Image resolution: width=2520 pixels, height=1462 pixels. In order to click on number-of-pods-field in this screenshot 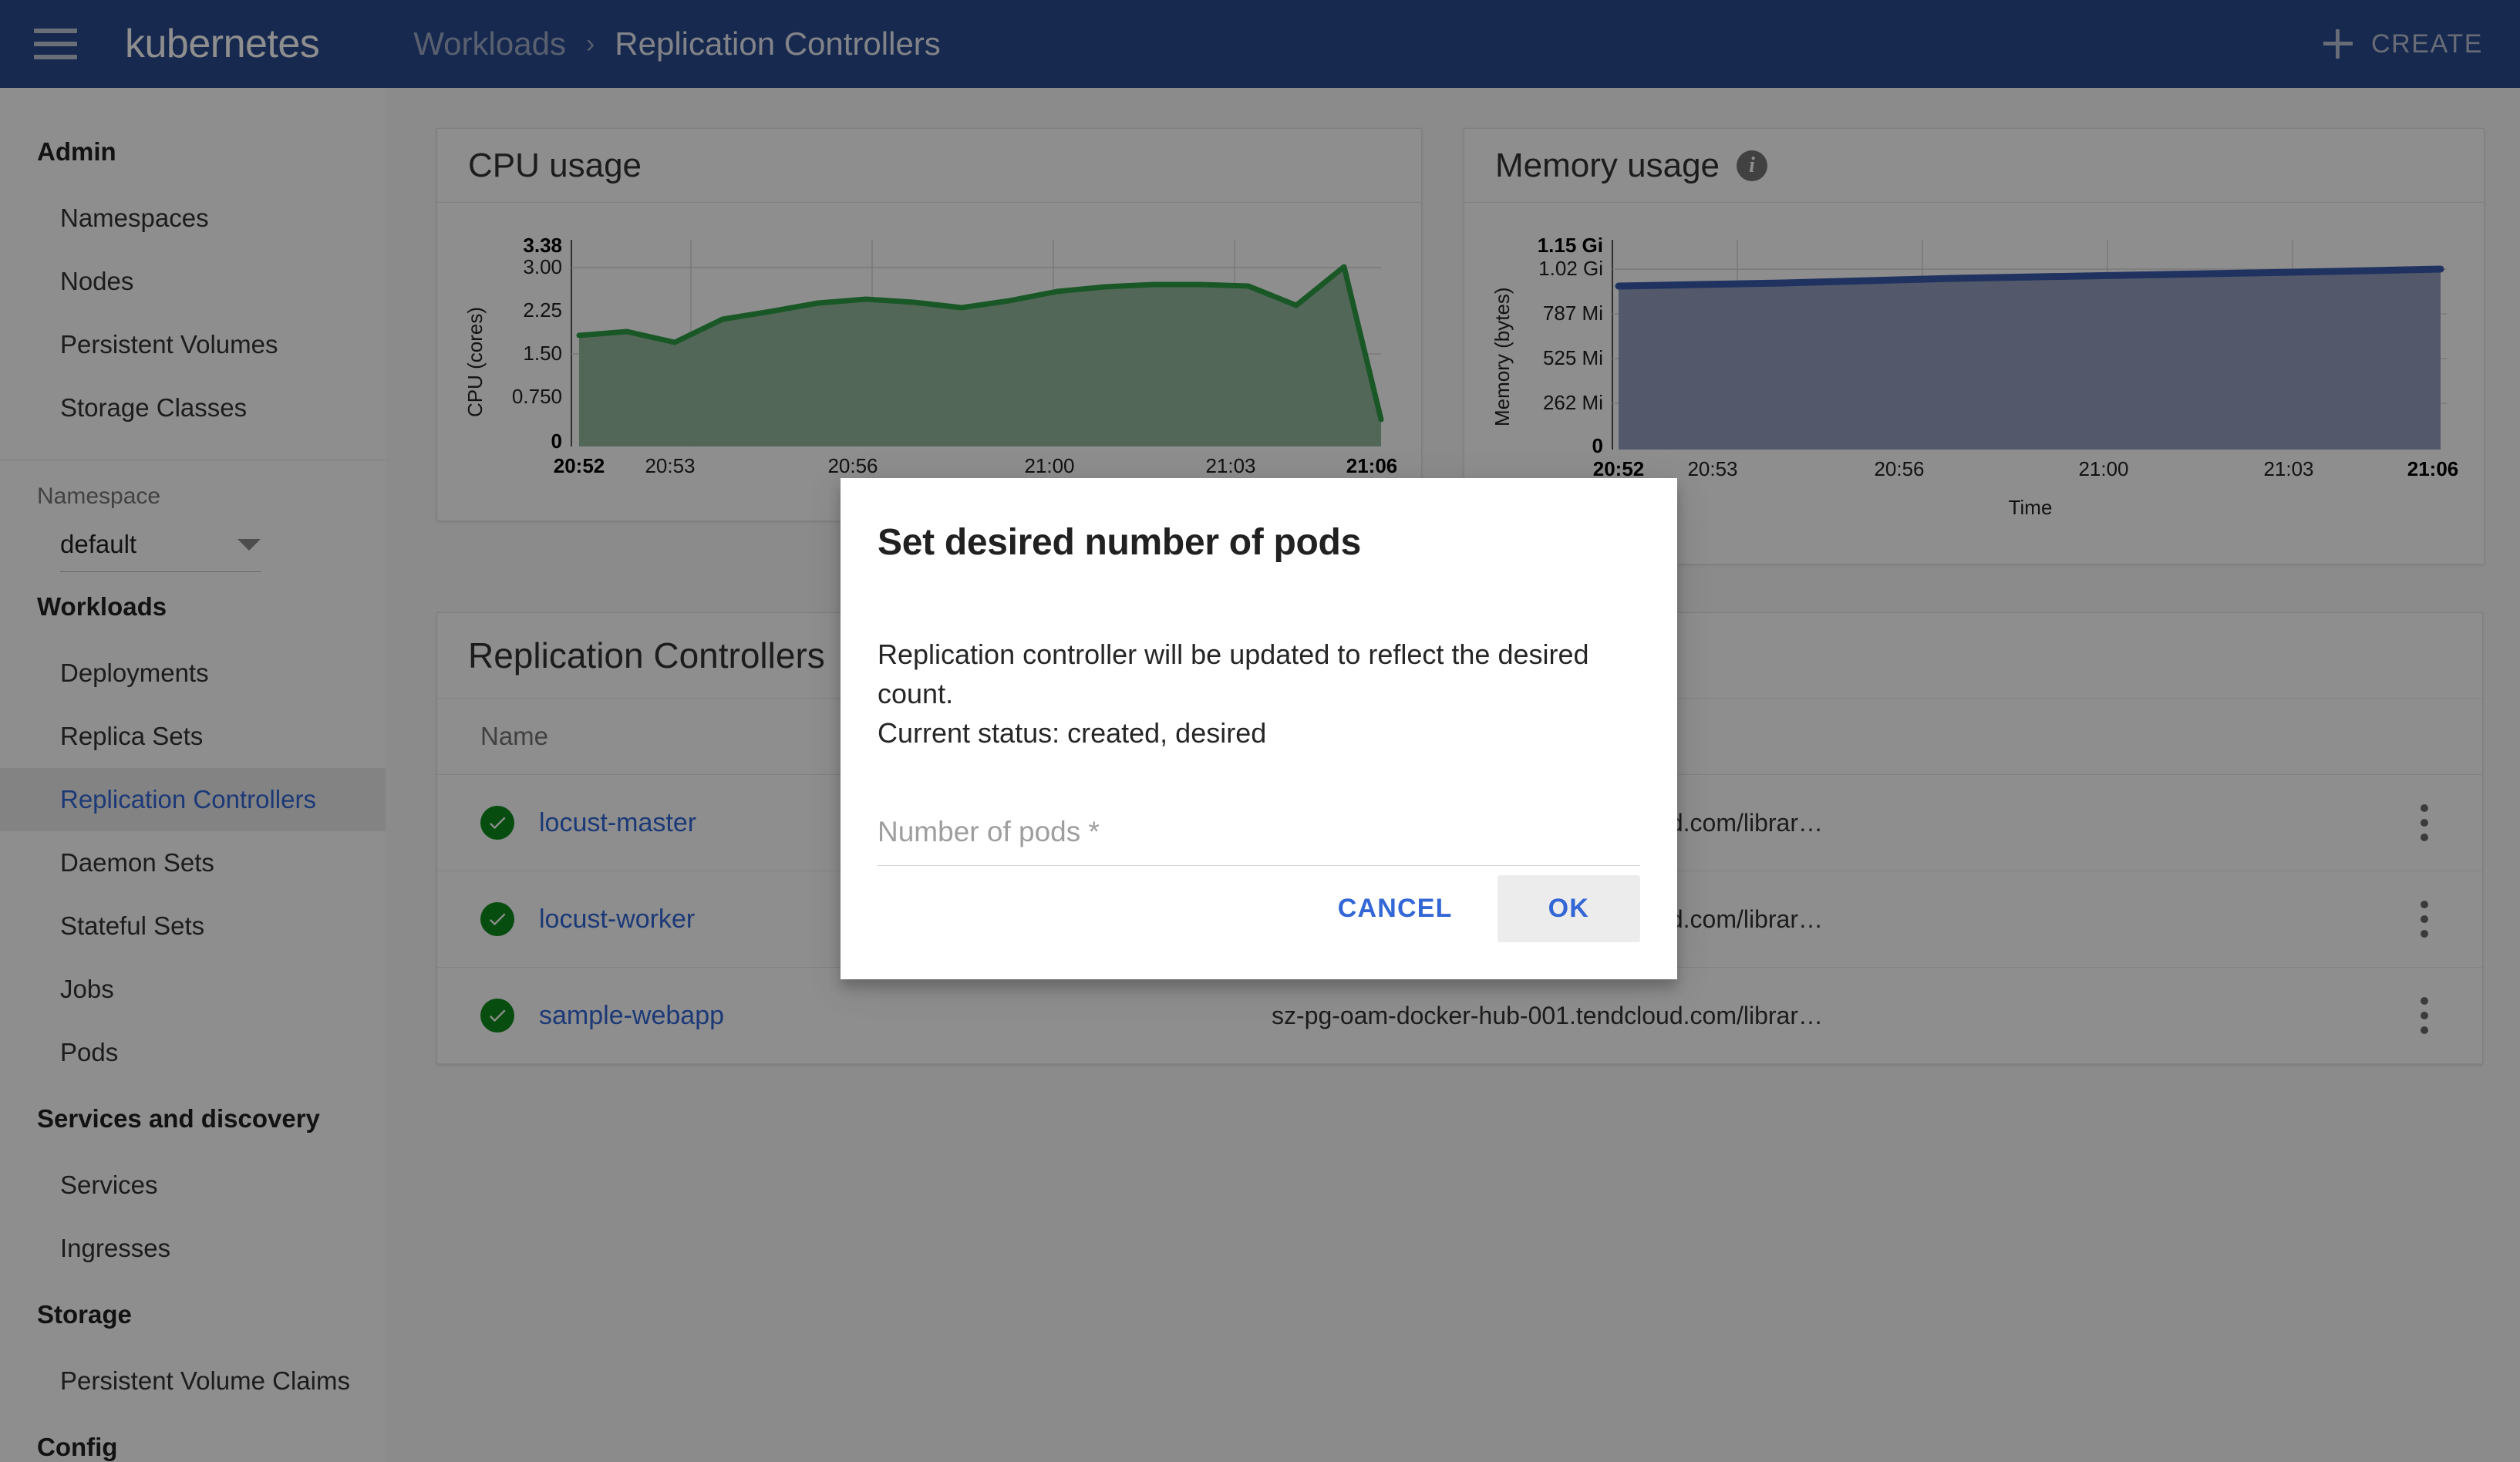, I will do `click(1259, 841)`.